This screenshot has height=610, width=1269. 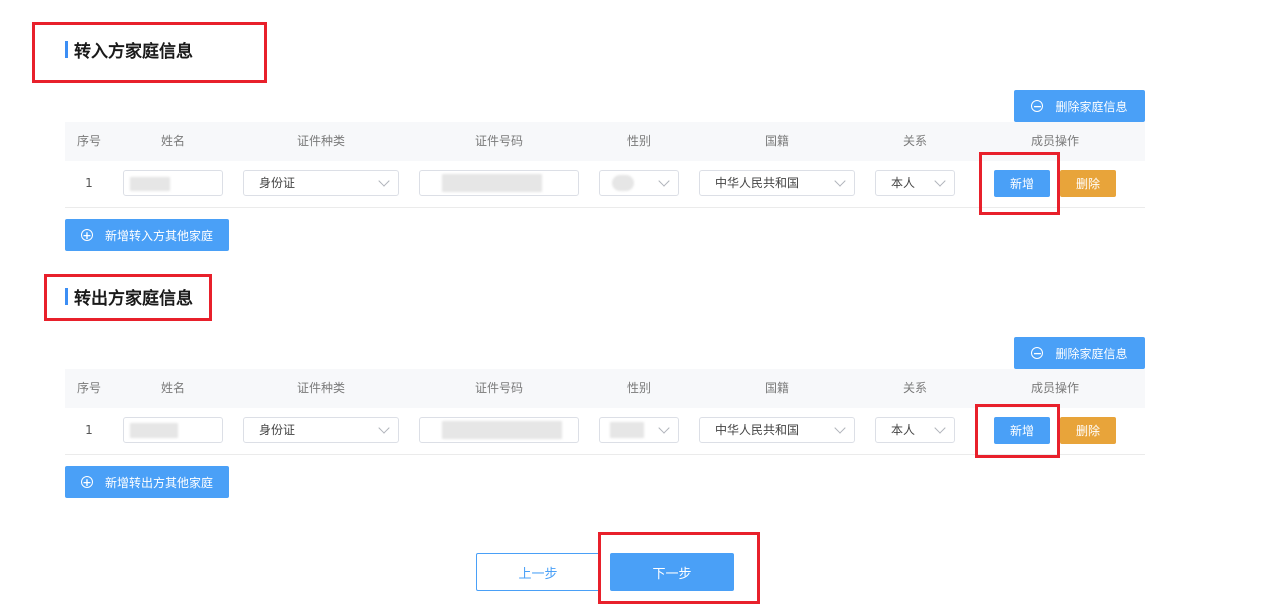 What do you see at coordinates (158, 235) in the screenshot?
I see `add-in-family-label: 新增转入方其他家庭` at bounding box center [158, 235].